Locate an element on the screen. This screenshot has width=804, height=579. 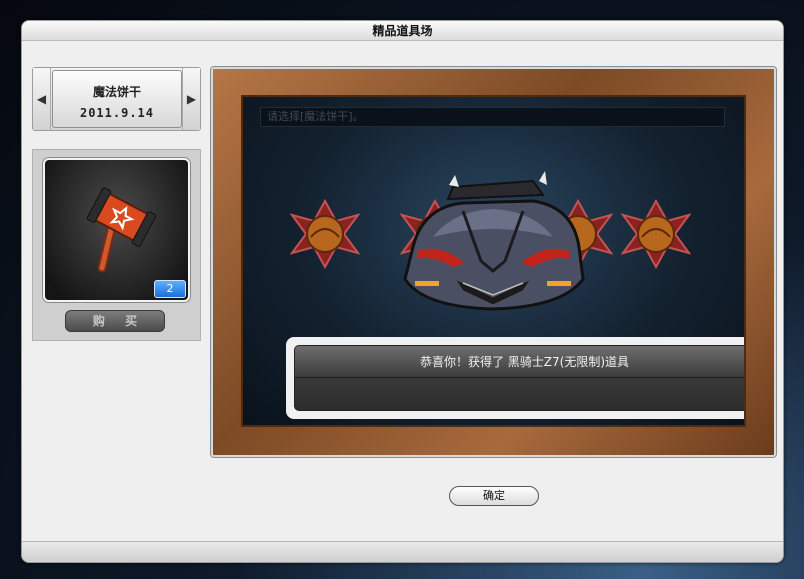
event-name: 魔法饼干 is located at coordinates (116, 92).